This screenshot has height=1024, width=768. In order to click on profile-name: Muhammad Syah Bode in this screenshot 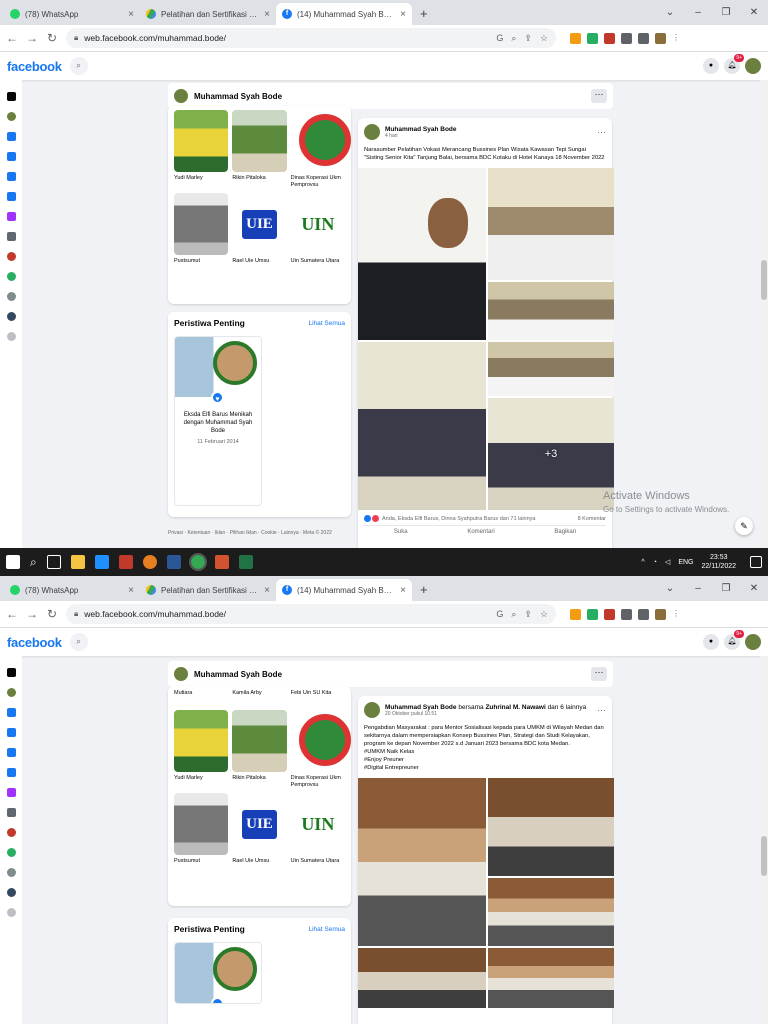, I will do `click(238, 674)`.